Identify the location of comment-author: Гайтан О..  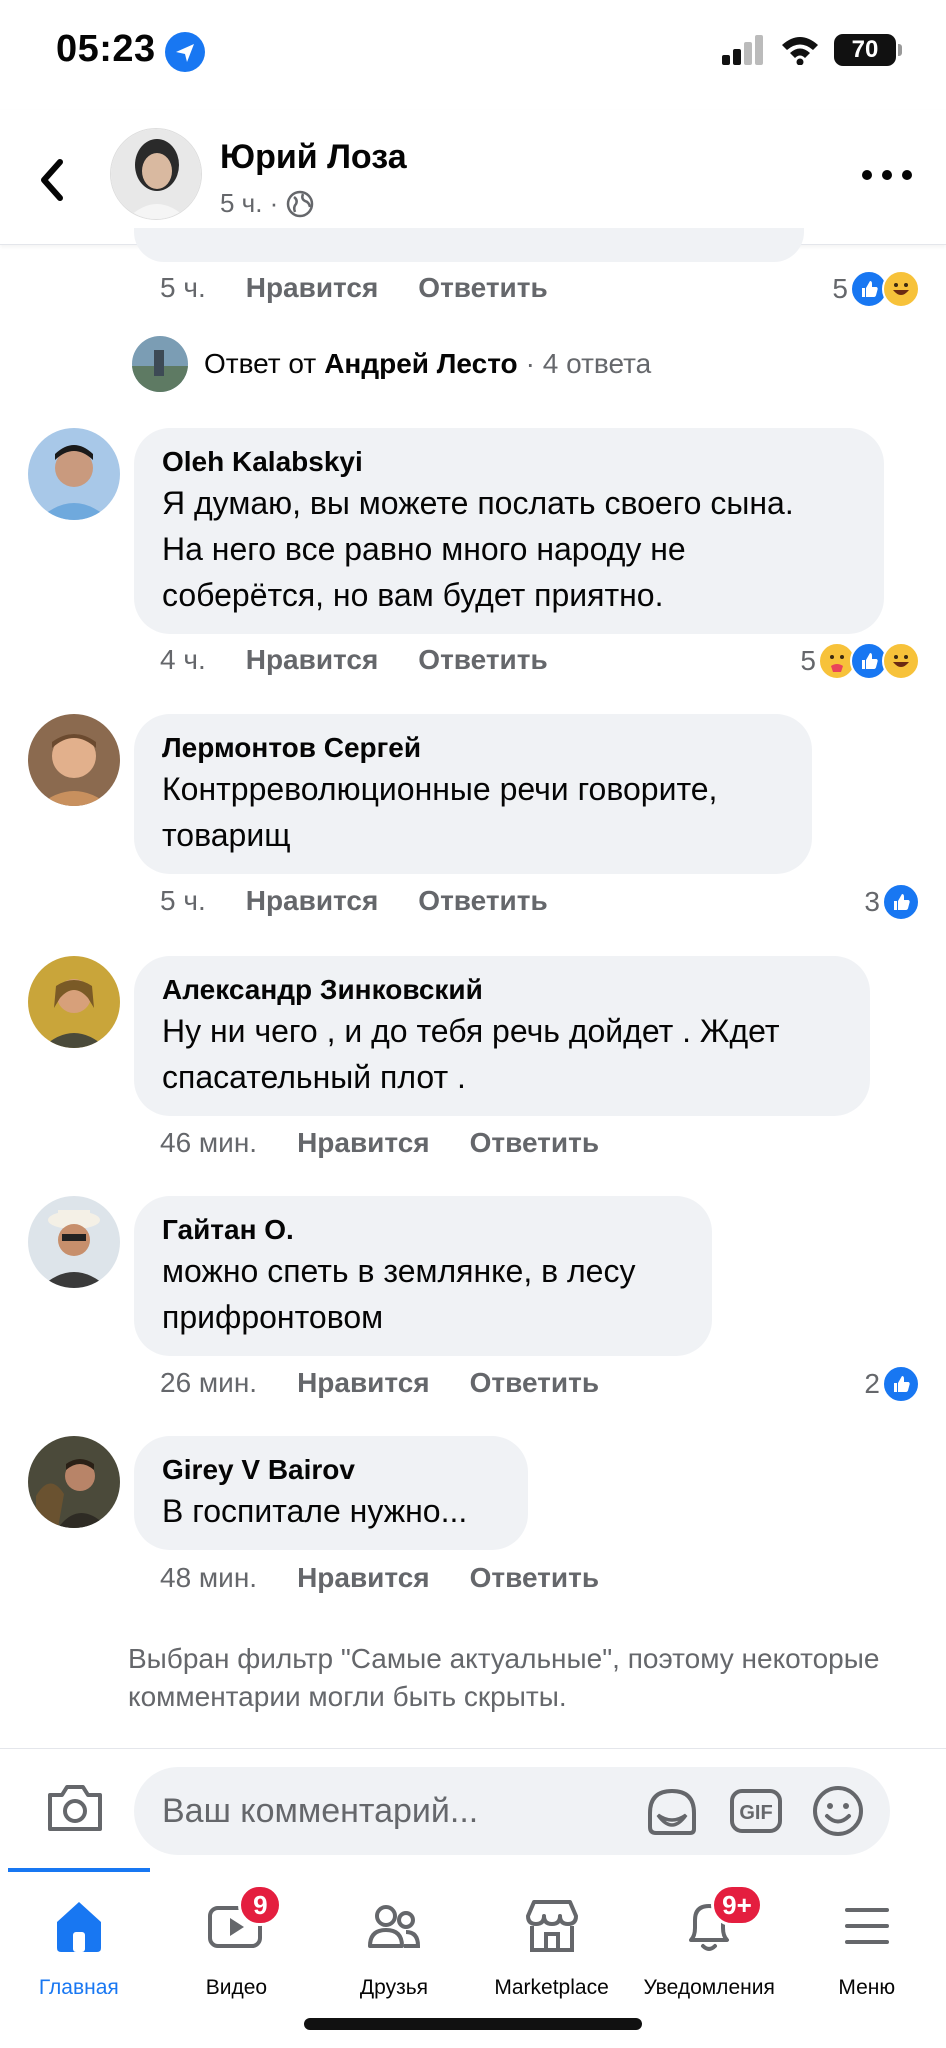
(423, 1230).